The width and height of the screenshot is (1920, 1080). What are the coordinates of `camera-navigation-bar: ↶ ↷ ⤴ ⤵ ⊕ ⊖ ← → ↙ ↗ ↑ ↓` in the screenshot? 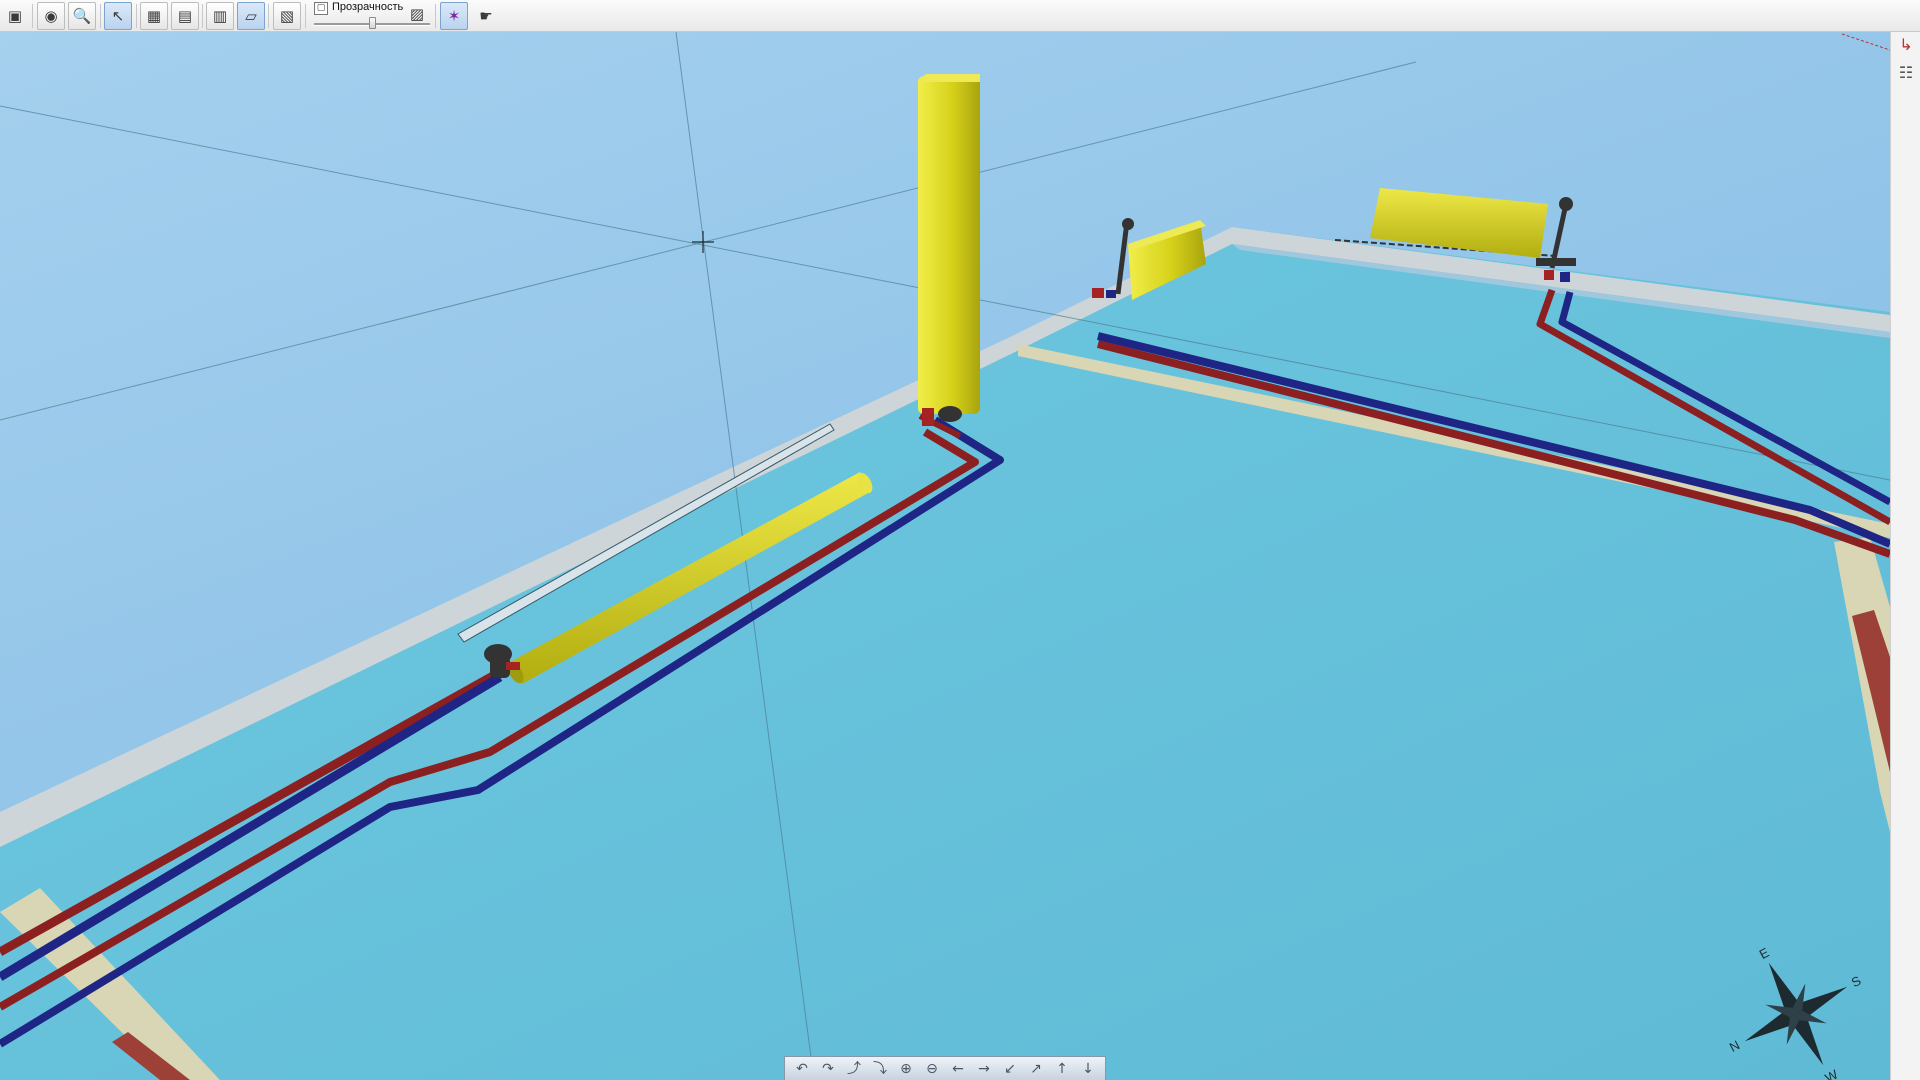 It's located at (945, 1068).